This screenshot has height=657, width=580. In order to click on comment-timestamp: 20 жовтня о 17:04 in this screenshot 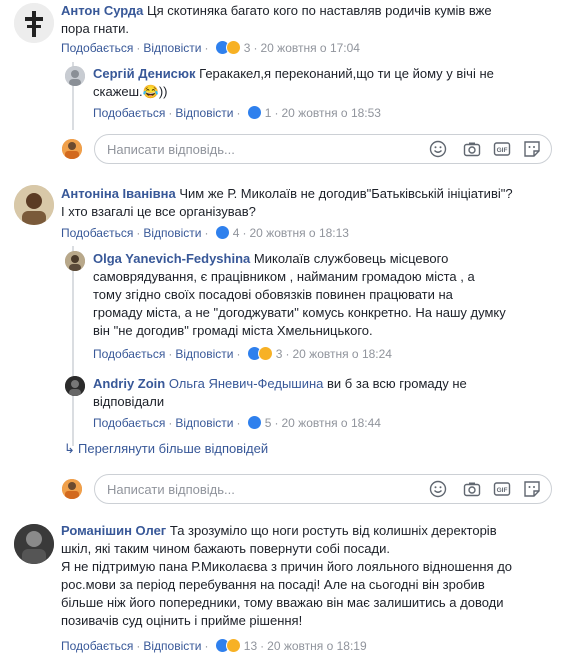, I will do `click(310, 48)`.